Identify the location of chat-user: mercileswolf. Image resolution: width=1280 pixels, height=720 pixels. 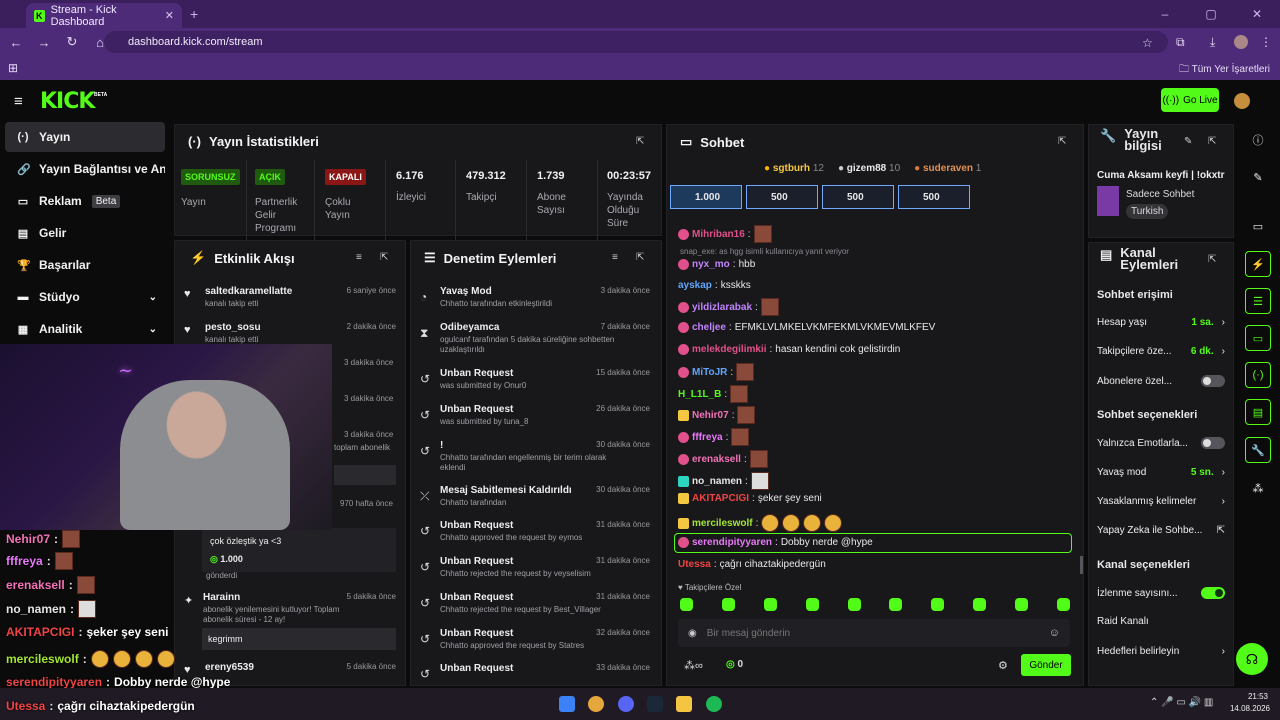
(722, 523).